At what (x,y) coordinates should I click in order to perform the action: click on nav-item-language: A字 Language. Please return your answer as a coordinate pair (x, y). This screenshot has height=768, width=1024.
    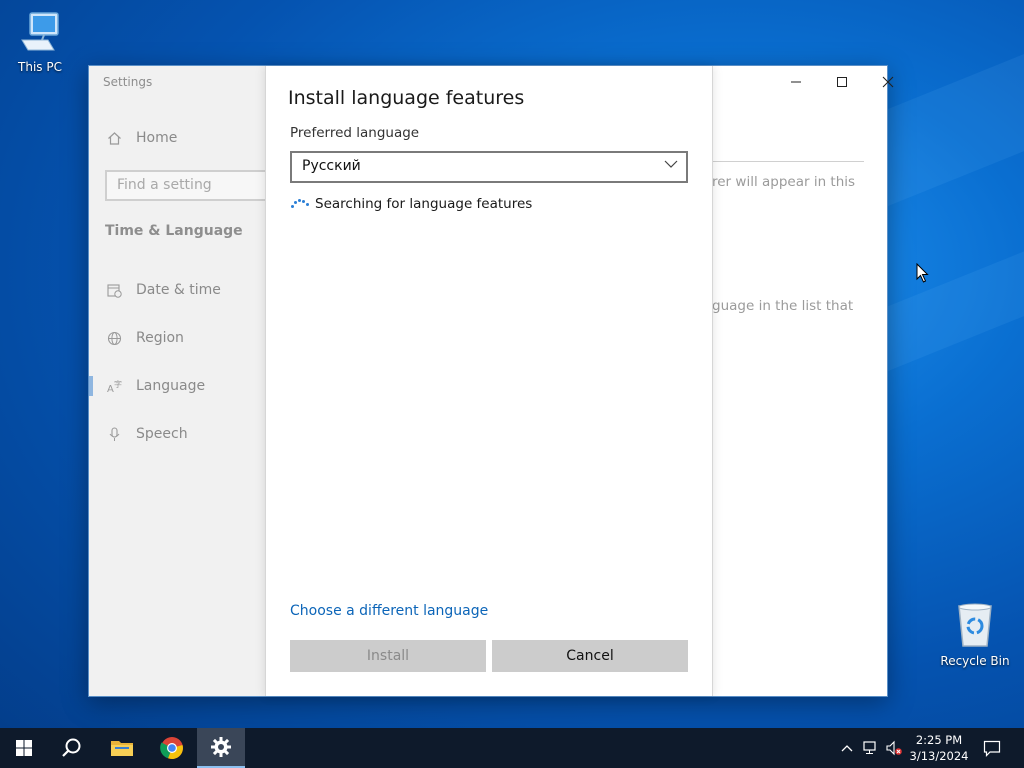
    Looking at the image, I should click on (177, 386).